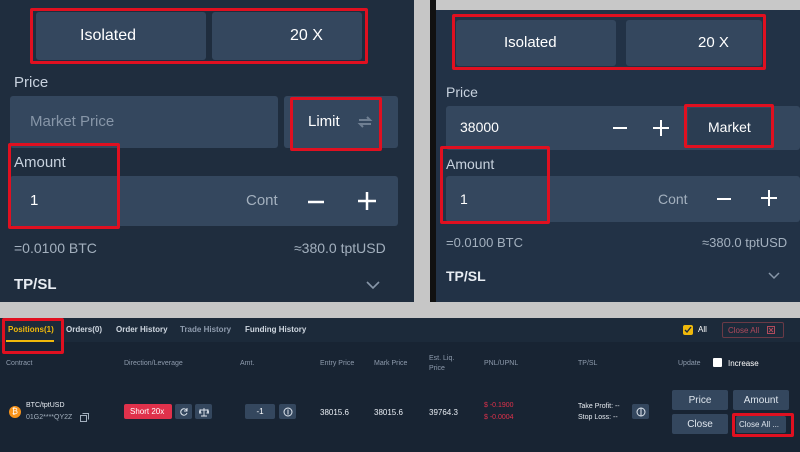  I want to click on col-direction: Direction/Leverage, so click(153, 363).